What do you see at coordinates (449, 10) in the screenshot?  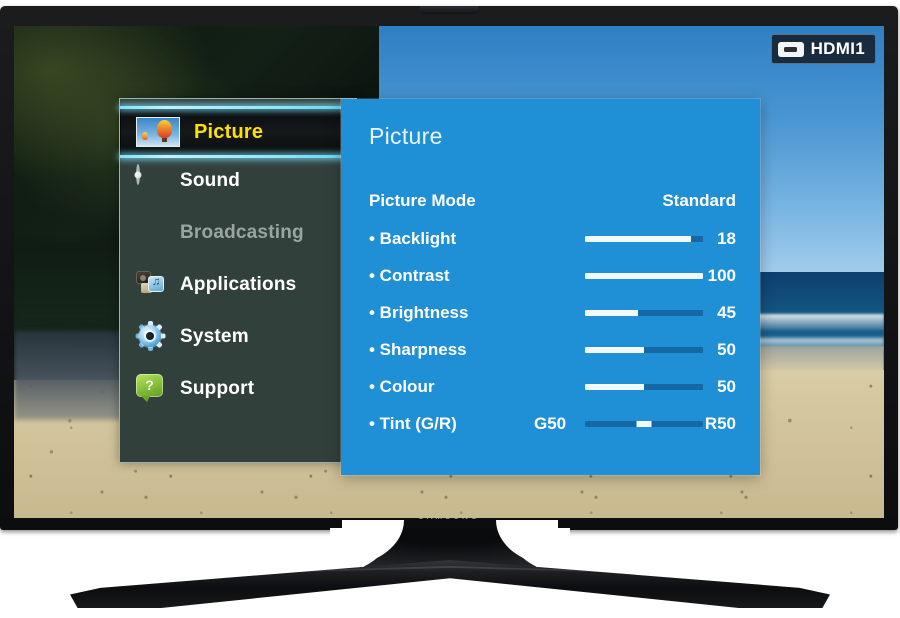 I see `bezel-top-tab` at bounding box center [449, 10].